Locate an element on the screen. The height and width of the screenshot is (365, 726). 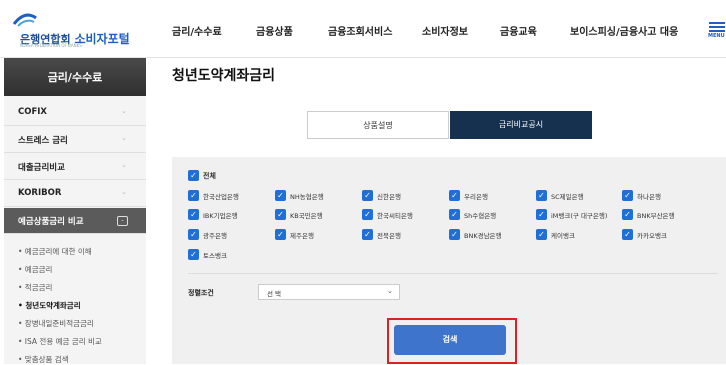
collapse-icon: - is located at coordinates (122, 221).